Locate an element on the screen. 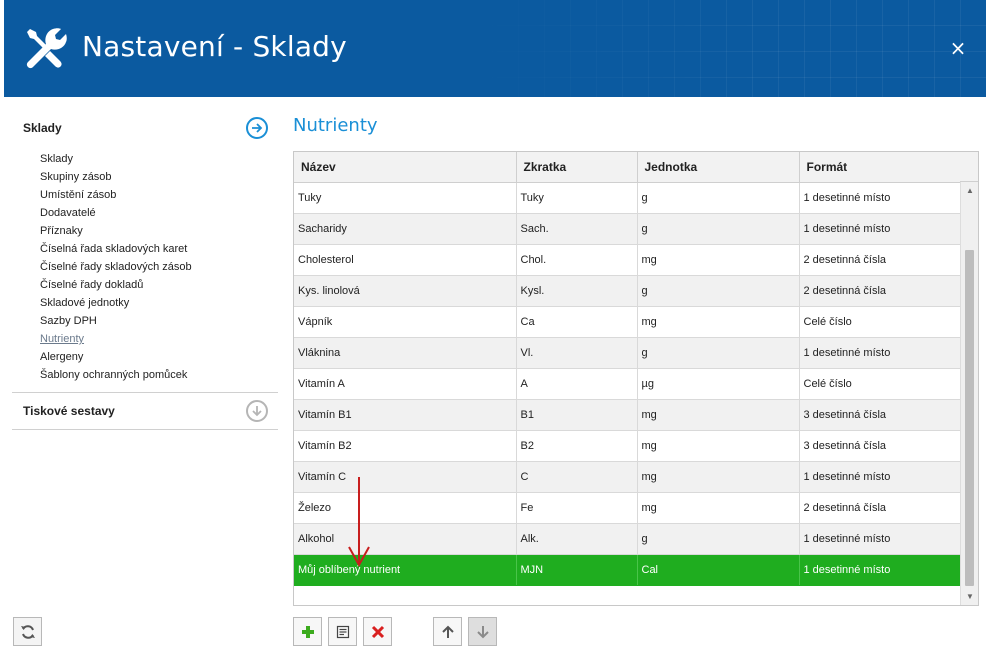 The height and width of the screenshot is (658, 990). add-button is located at coordinates (307, 631).